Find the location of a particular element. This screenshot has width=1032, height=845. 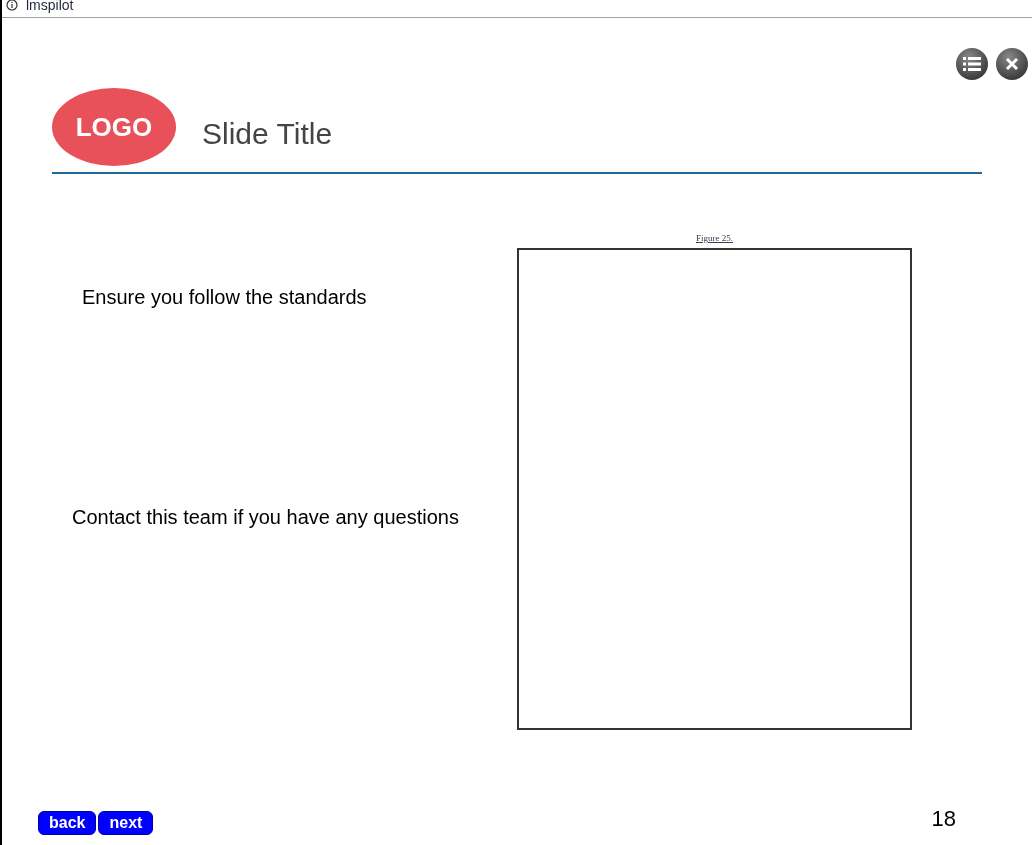

nav-button: back is located at coordinates (67, 823).